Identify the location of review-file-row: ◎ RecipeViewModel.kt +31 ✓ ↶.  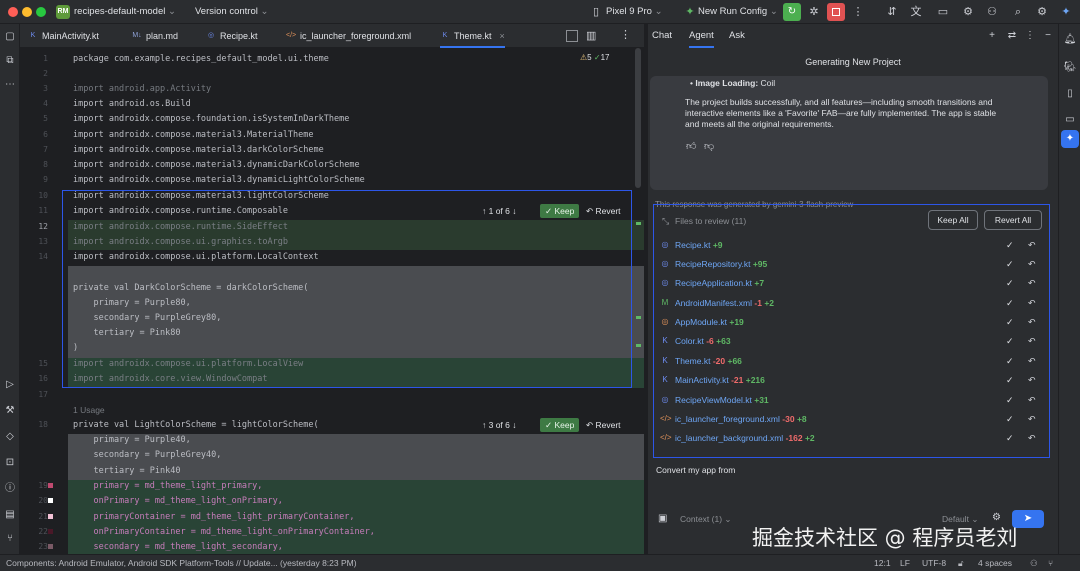
(851, 400).